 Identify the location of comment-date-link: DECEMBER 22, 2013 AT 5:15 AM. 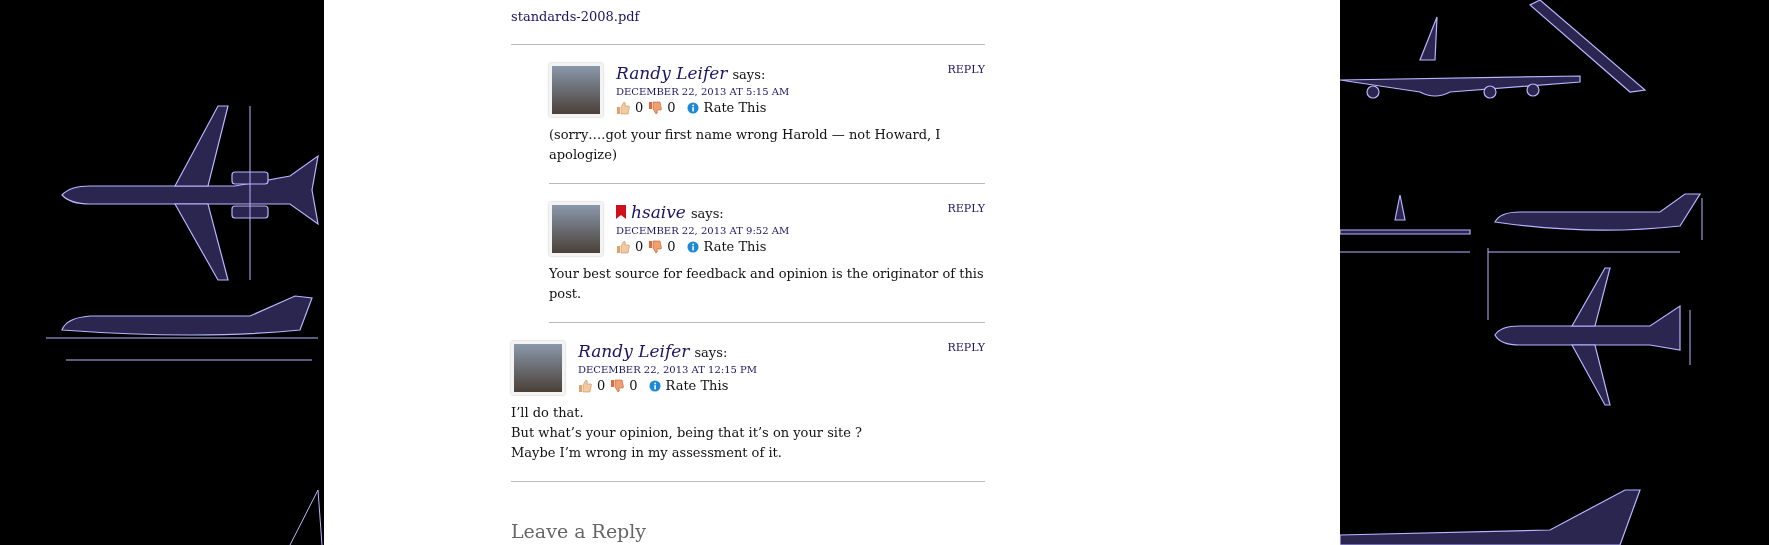
(703, 91).